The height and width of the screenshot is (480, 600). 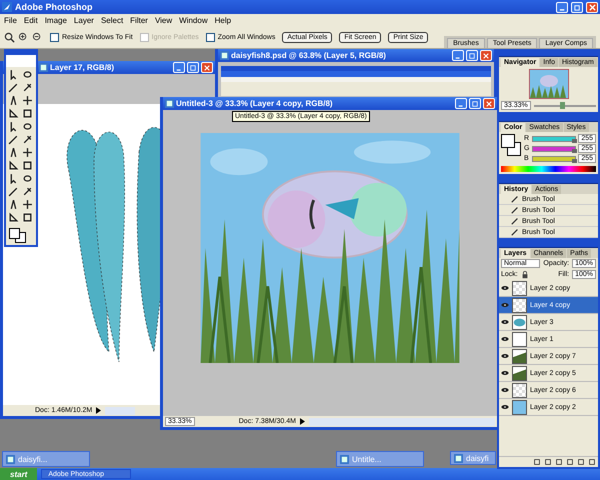 I want to click on document-title: daisyfish8.psd @ 63.8% (Layer 5, RGB/8), so click(x=308, y=55).